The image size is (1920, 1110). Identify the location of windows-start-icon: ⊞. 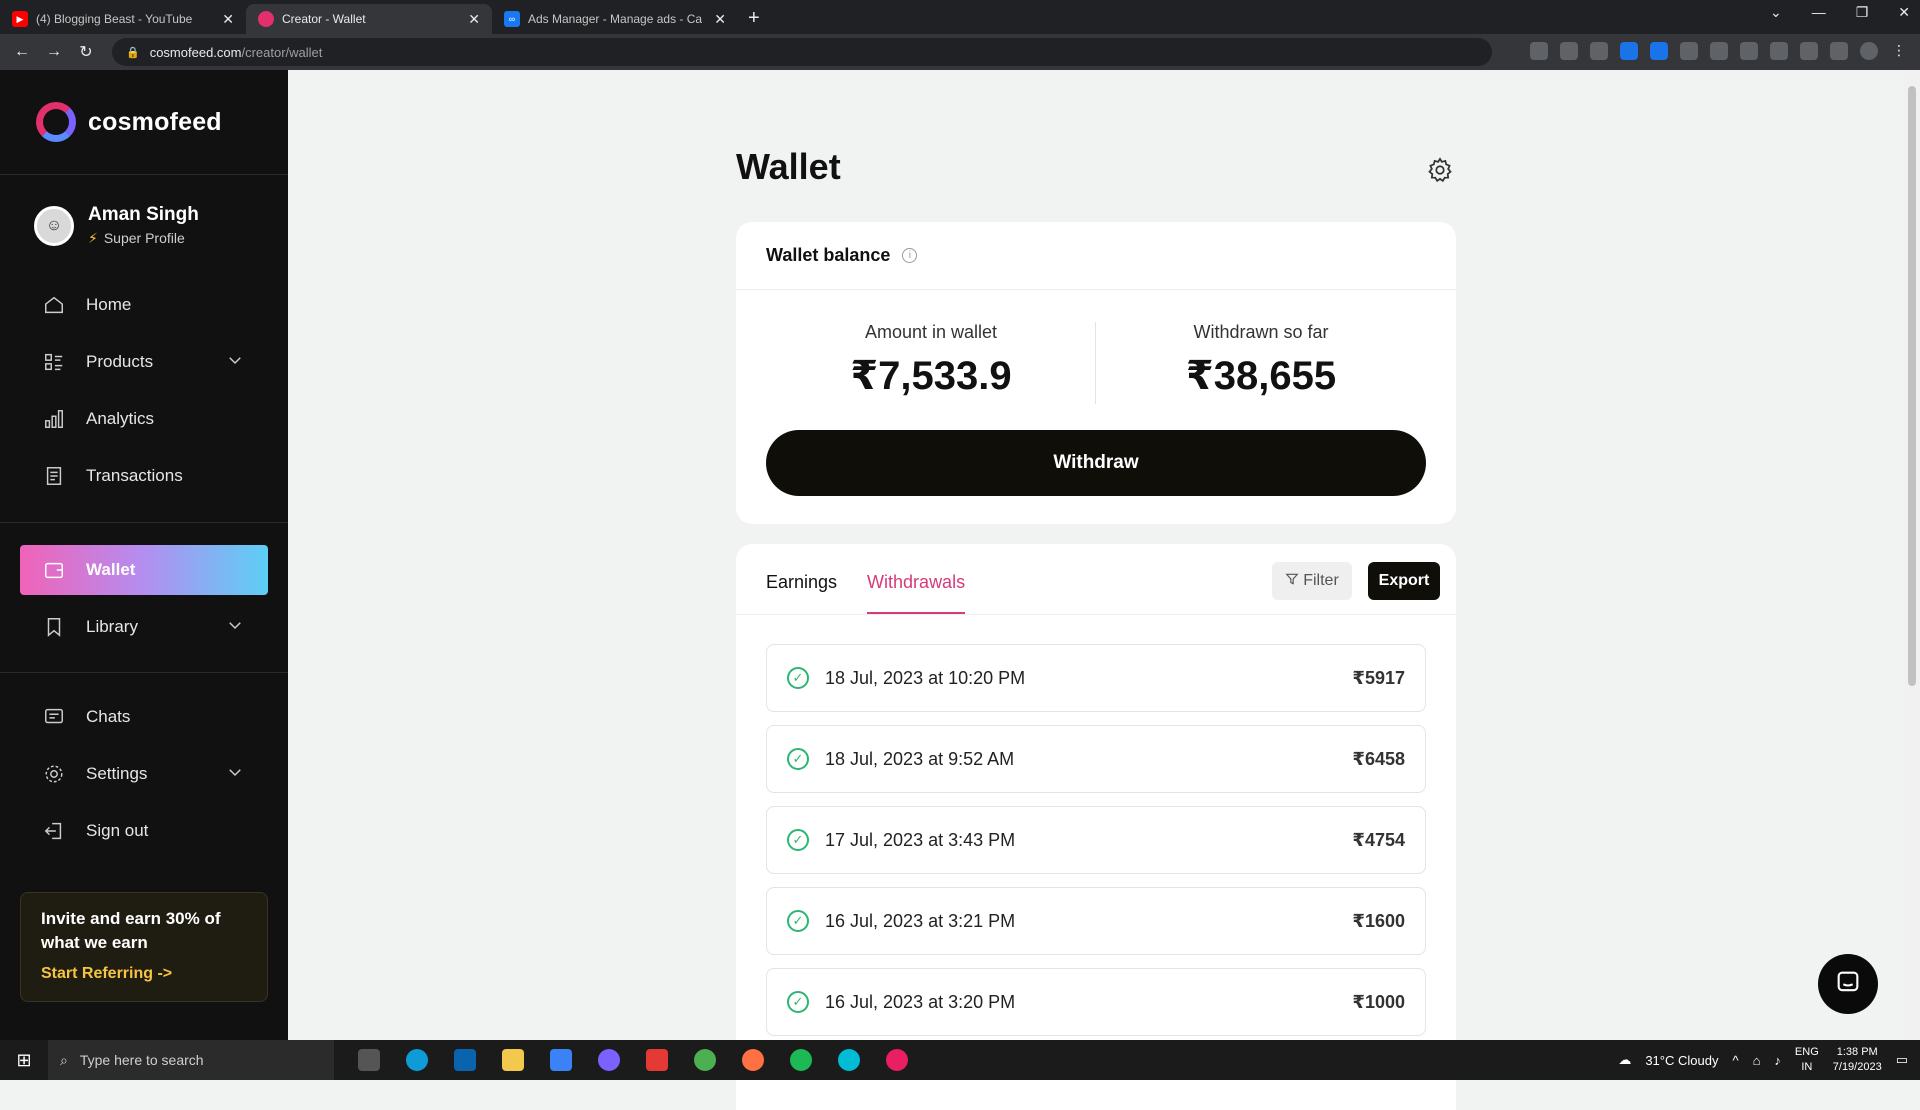
(24, 1060).